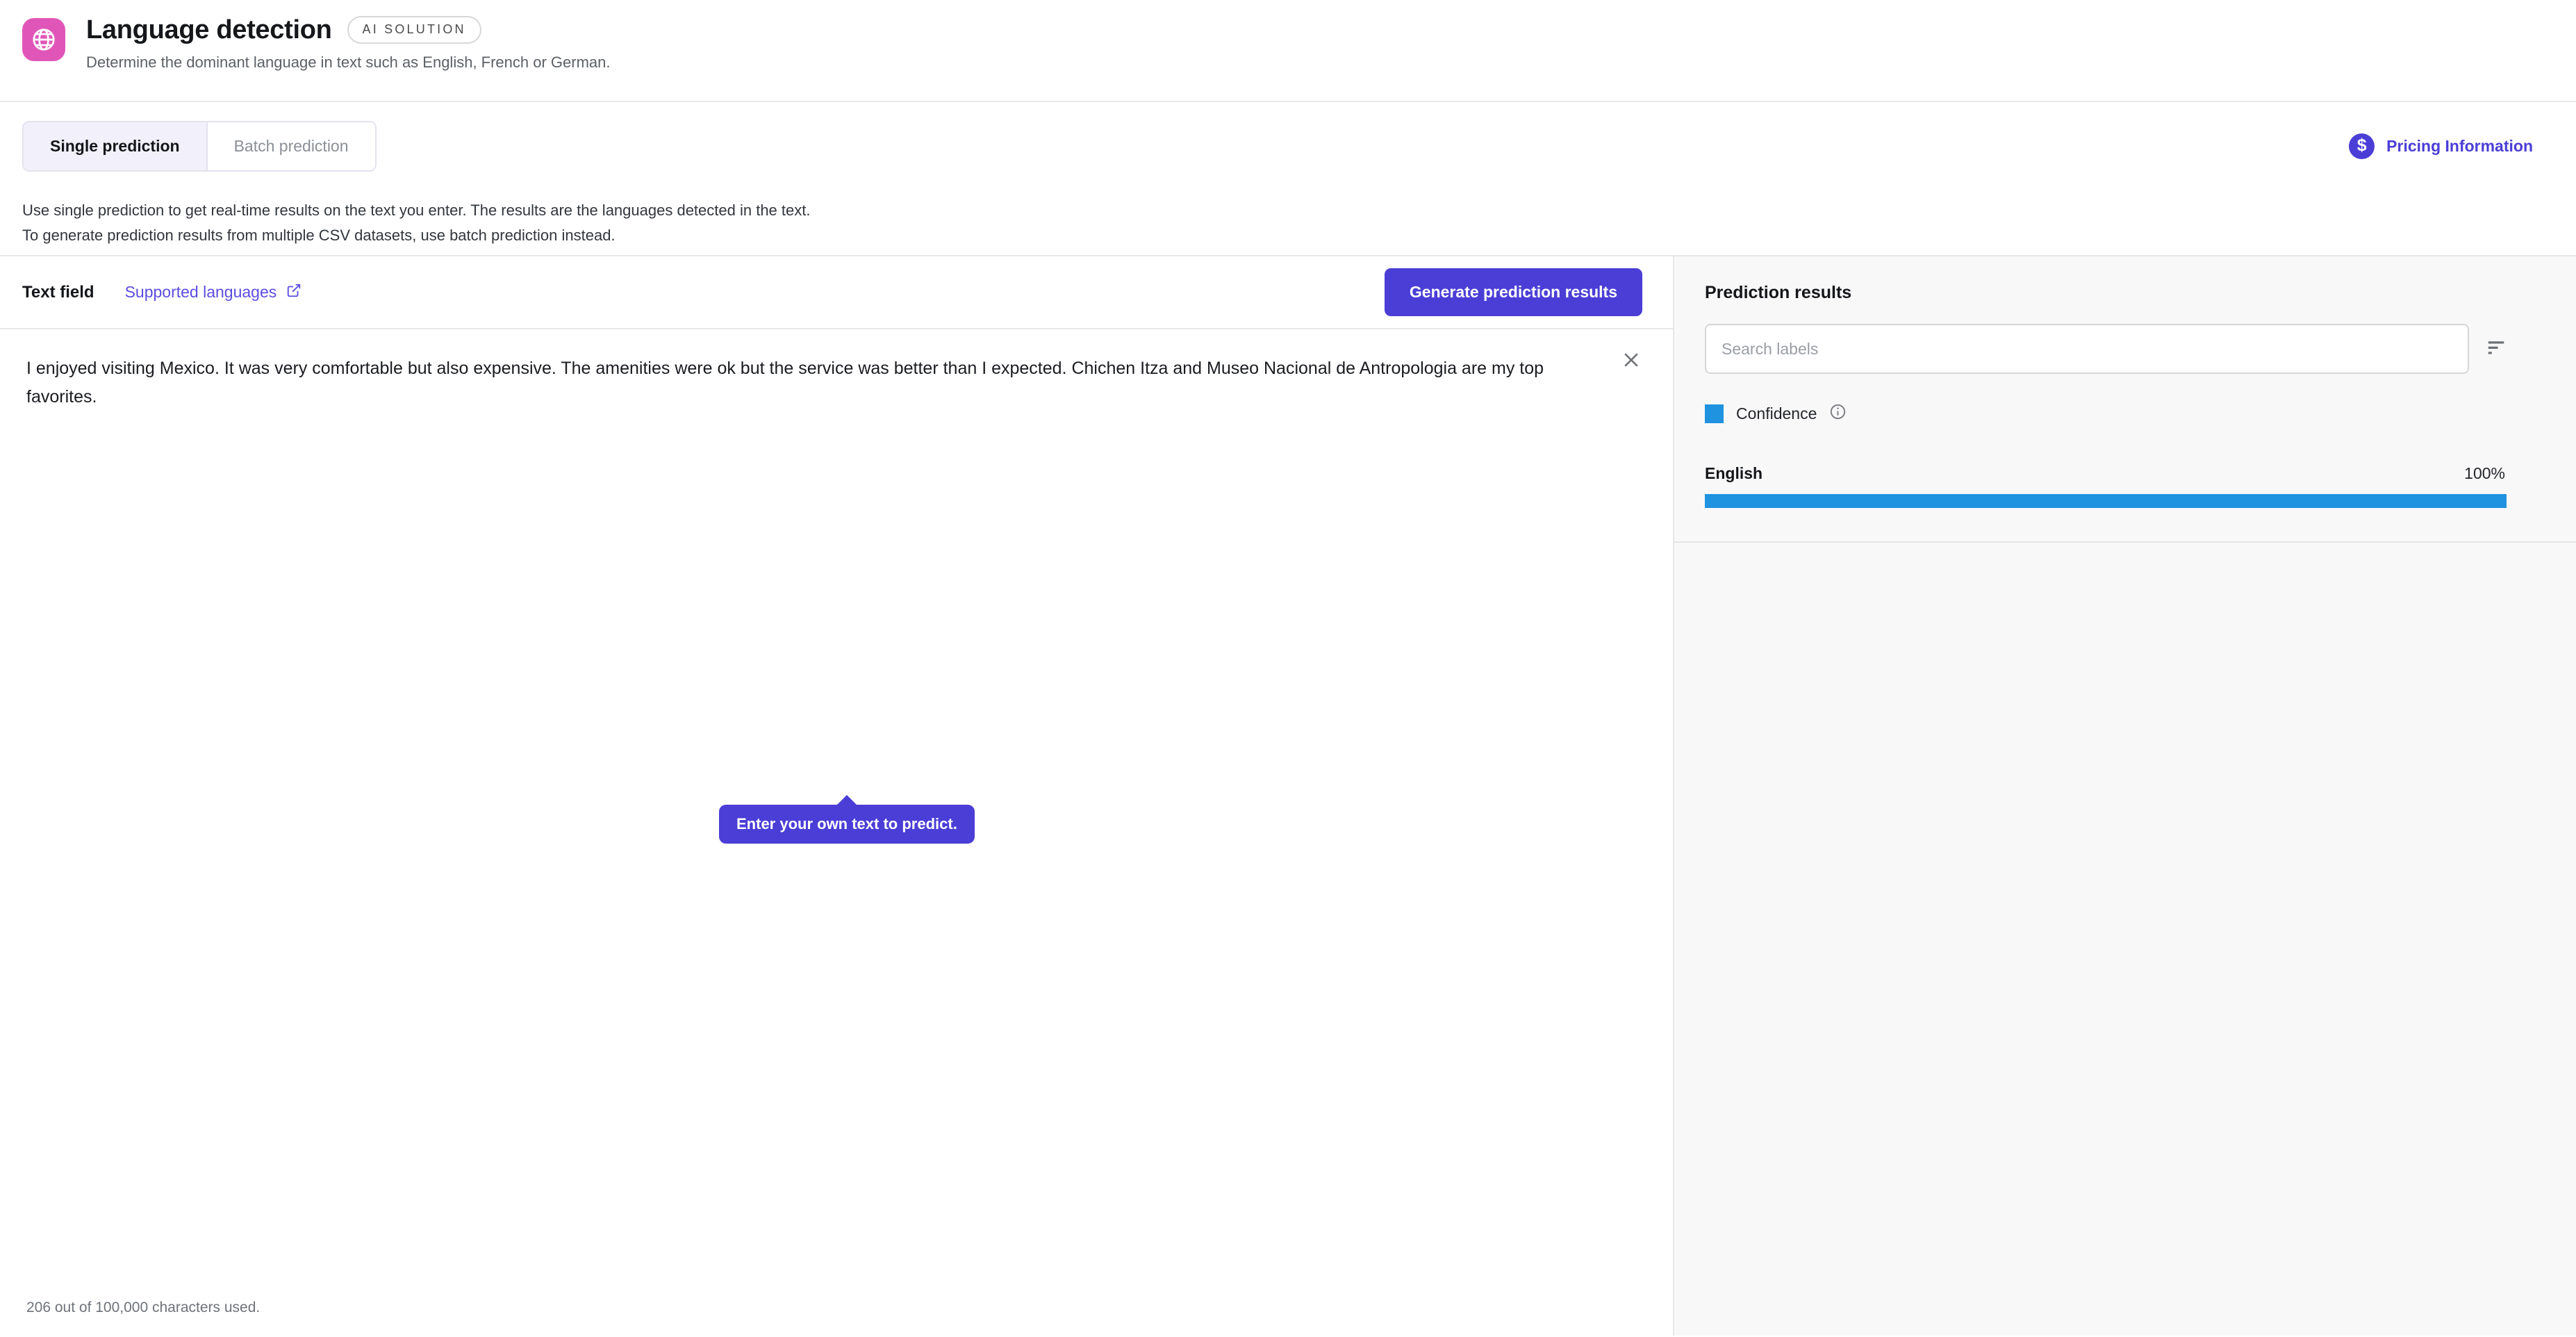 The width and height of the screenshot is (2576, 1337). I want to click on title-row: Language detection AI SOLUTION, so click(349, 30).